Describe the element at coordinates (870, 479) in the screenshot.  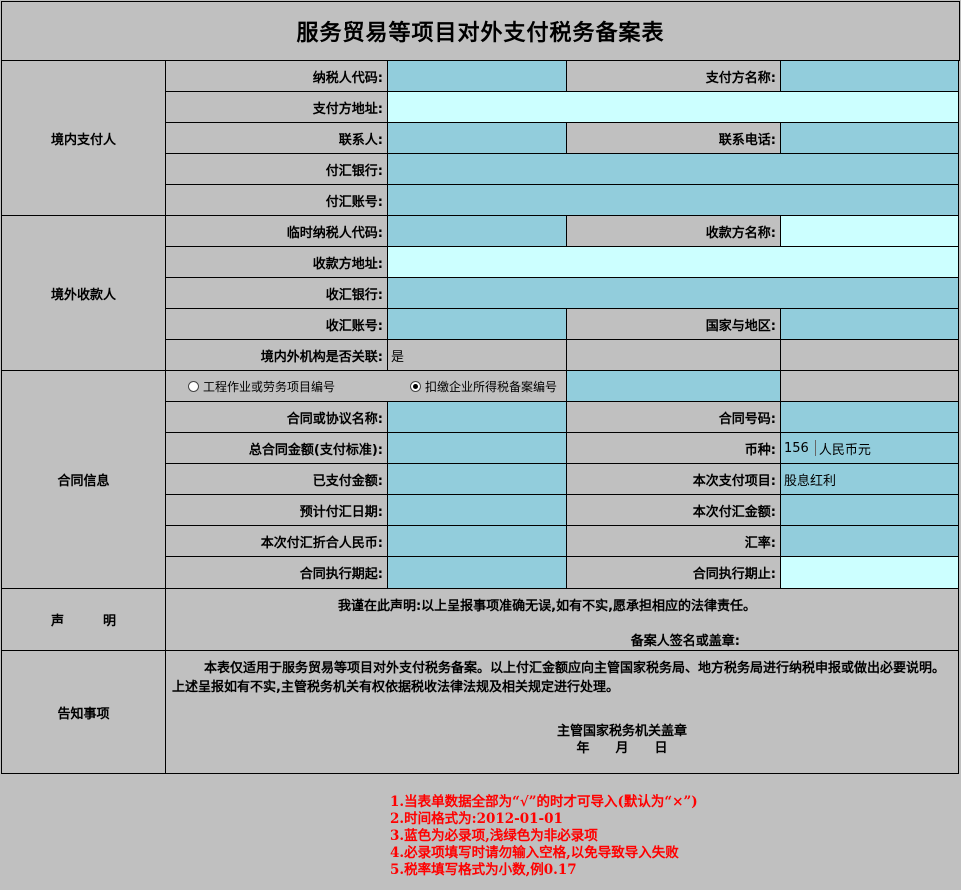
I see `payment-item-field: 股息红利` at that location.